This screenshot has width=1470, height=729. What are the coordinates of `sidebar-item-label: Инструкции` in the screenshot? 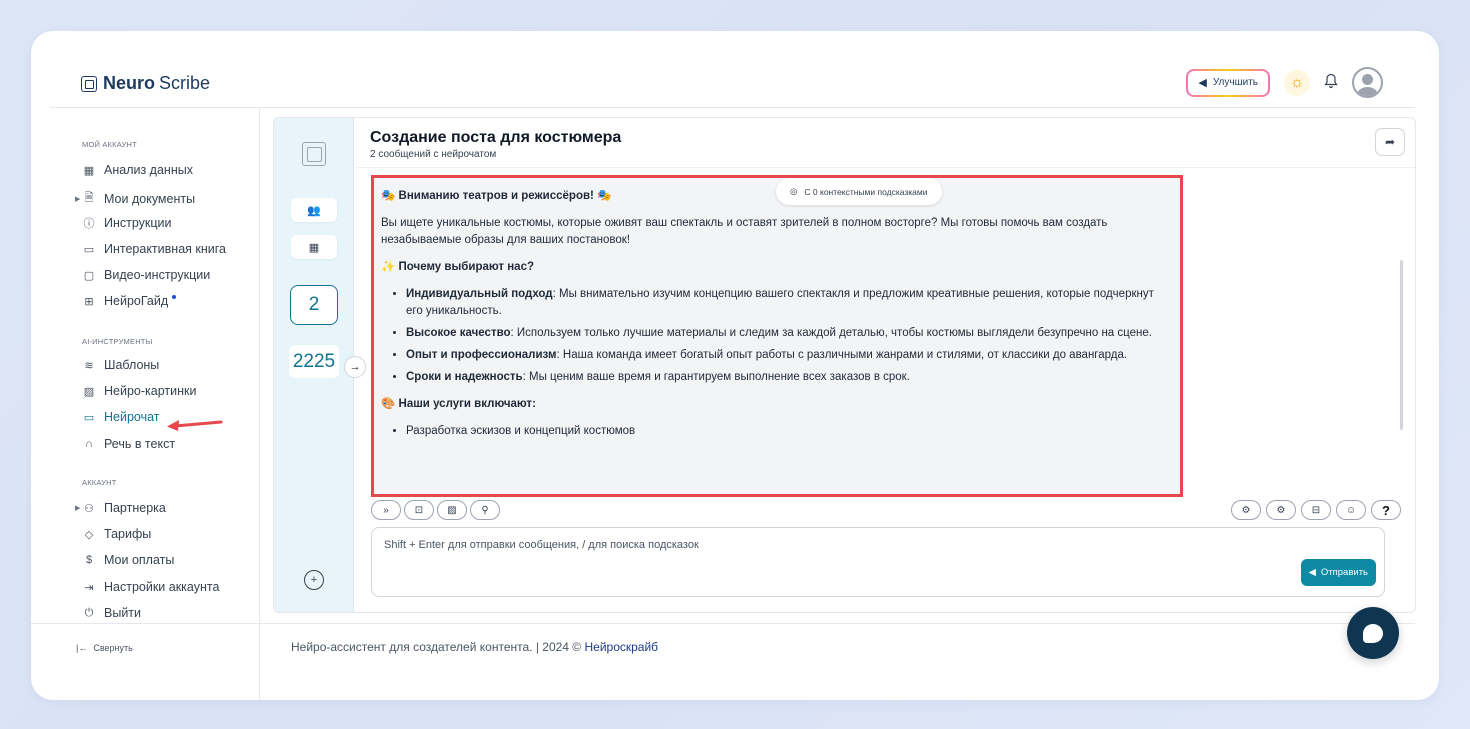 It's located at (138, 223).